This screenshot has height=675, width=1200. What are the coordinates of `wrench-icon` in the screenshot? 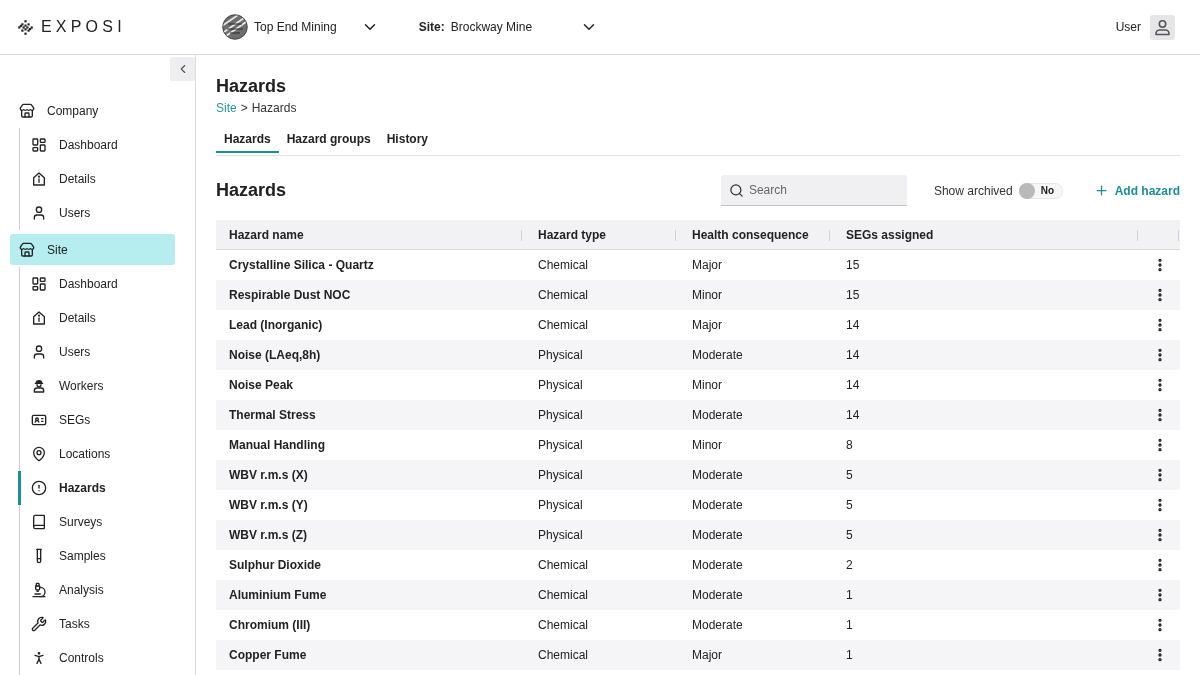 It's located at (39, 624).